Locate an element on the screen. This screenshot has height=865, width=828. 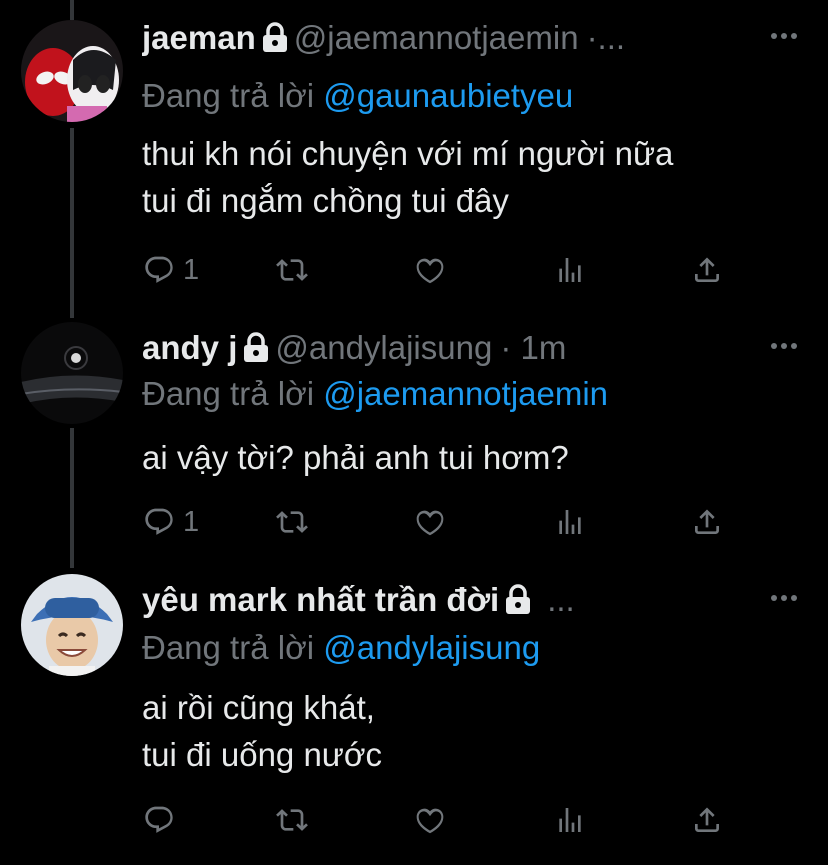
display-name: andy j is located at coordinates (189, 347).